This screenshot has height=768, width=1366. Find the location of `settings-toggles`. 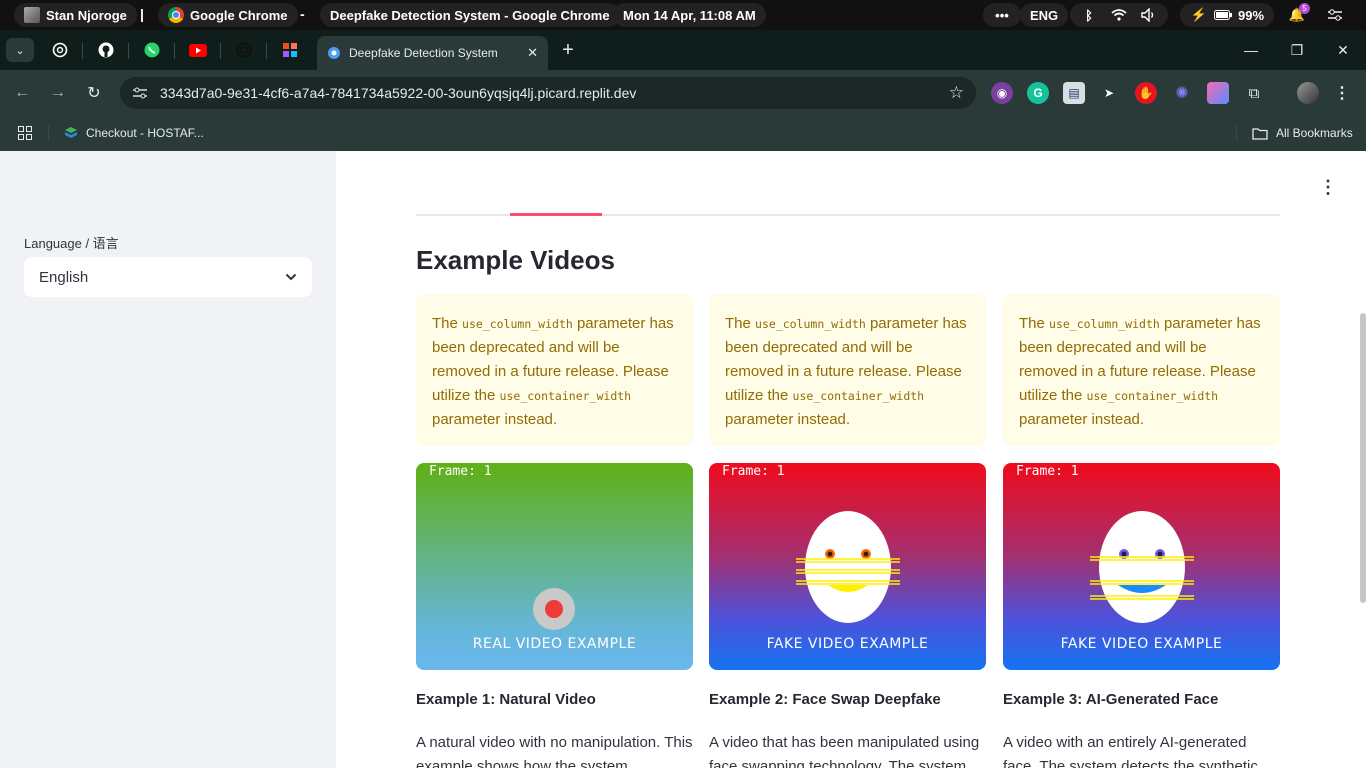

settings-toggles is located at coordinates (1335, 15).